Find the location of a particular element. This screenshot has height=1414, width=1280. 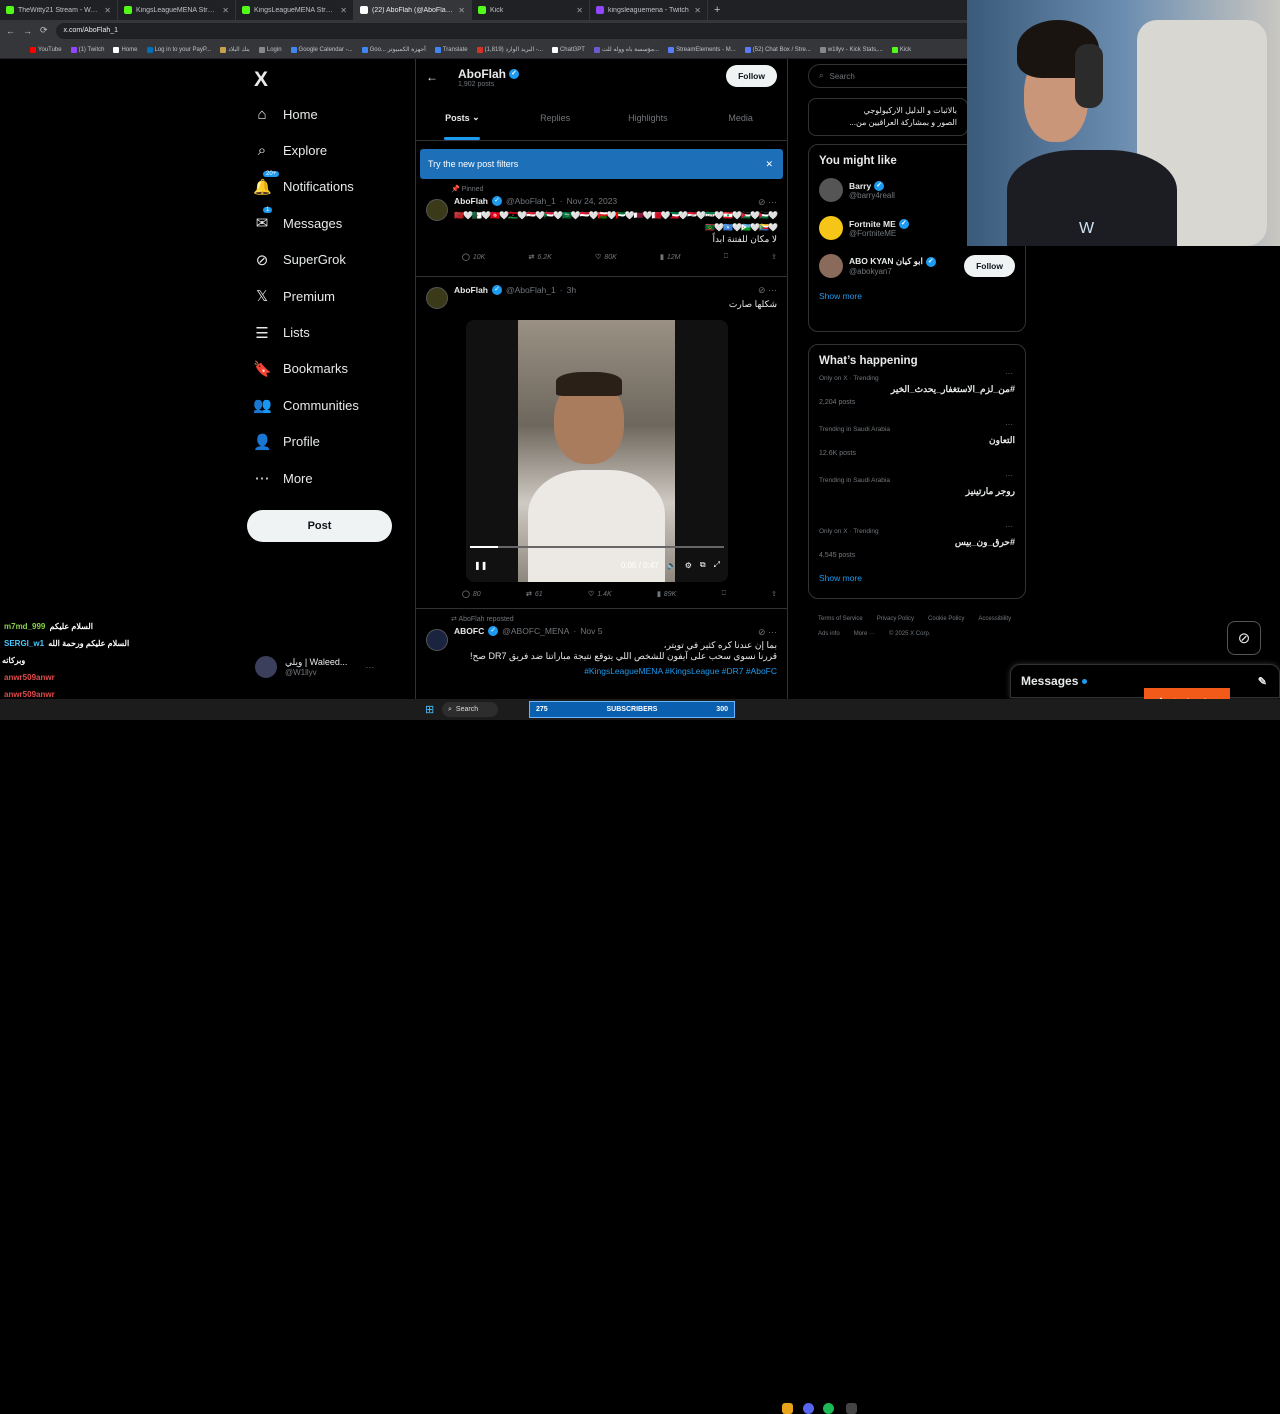

bookmark-item: Goo... أجهزة الكمبيوتر is located at coordinates (393, 49).